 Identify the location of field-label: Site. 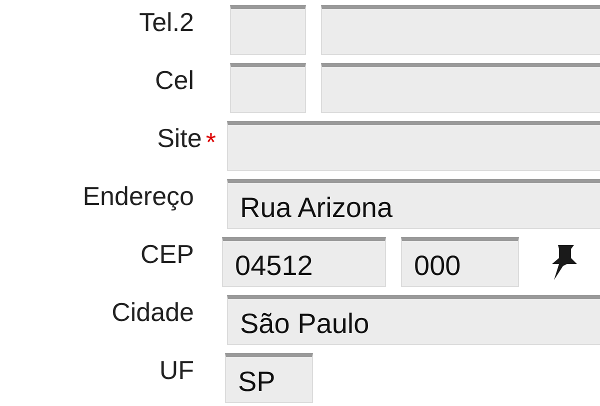
(179, 138).